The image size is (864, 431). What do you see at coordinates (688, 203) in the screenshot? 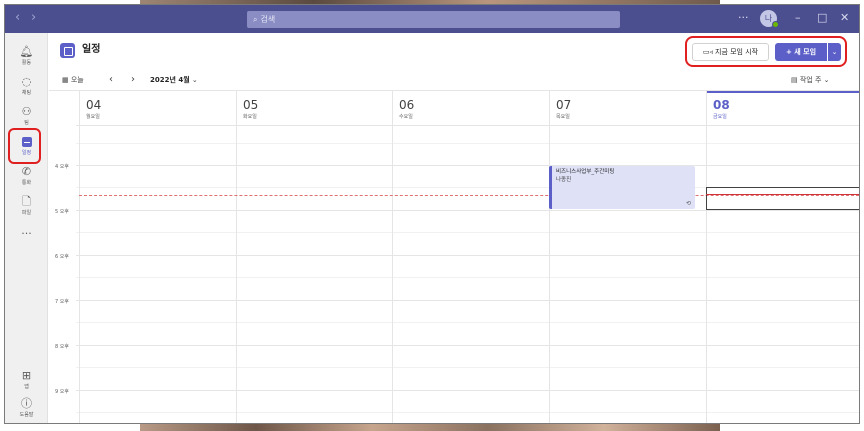
I see `recurring-icon: ⟲` at bounding box center [688, 203].